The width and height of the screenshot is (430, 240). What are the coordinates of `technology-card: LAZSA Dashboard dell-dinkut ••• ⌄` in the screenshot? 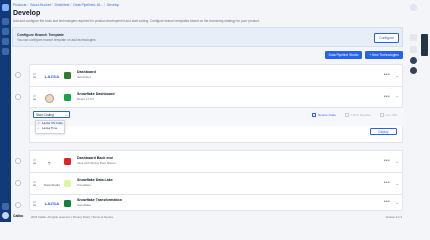 It's located at (216, 75).